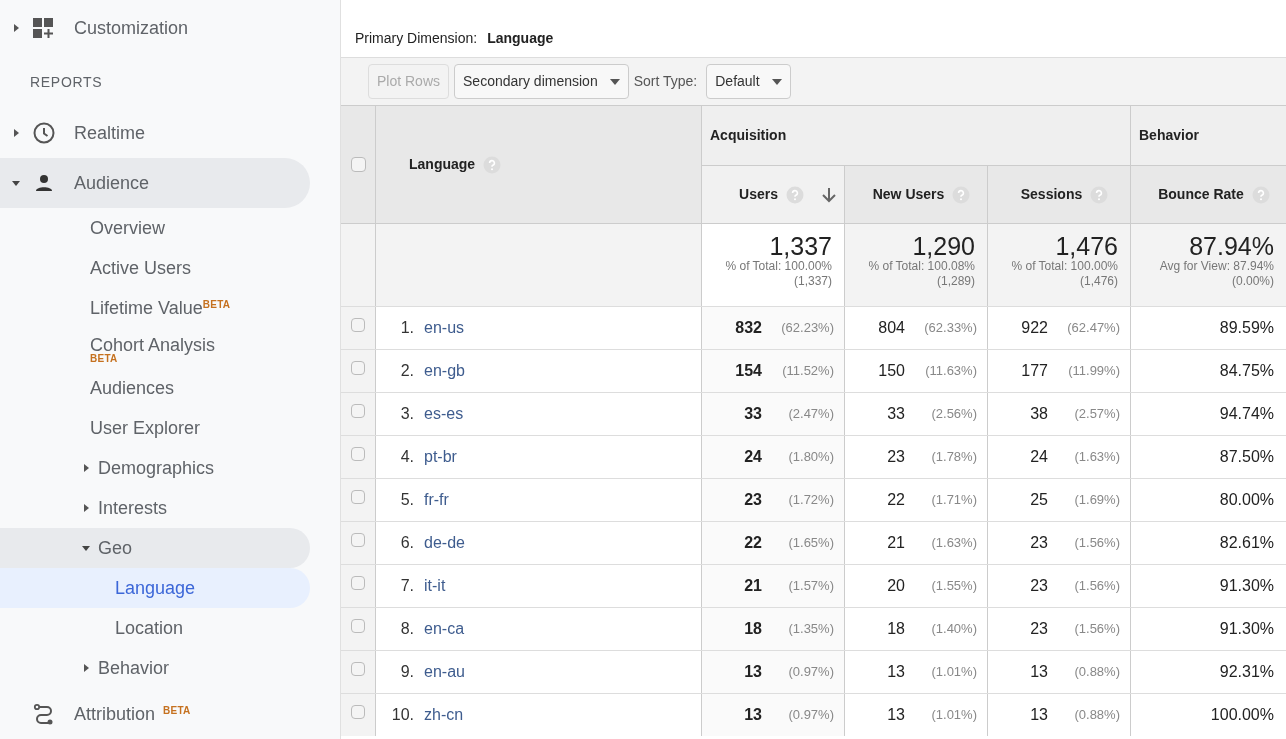 Image resolution: width=1286 pixels, height=739 pixels. I want to click on sidebar-item-label: Language, so click(155, 588).